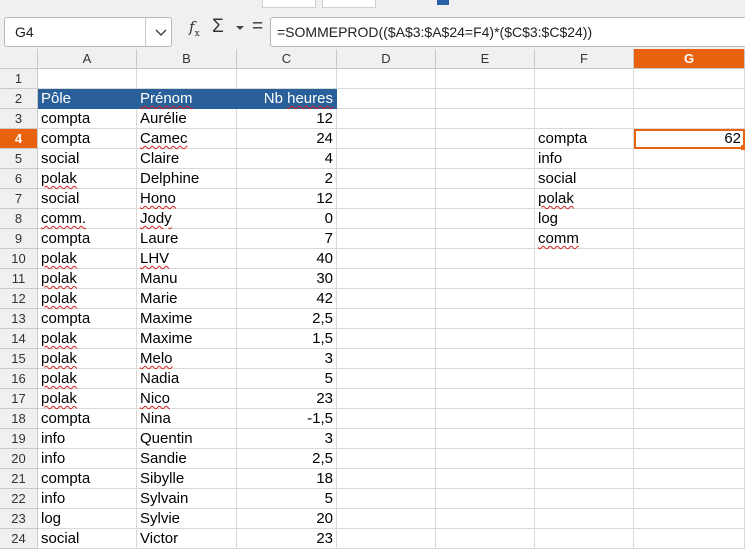 This screenshot has width=745, height=560. Describe the element at coordinates (485, 479) in the screenshot. I see `cell-e21` at that location.